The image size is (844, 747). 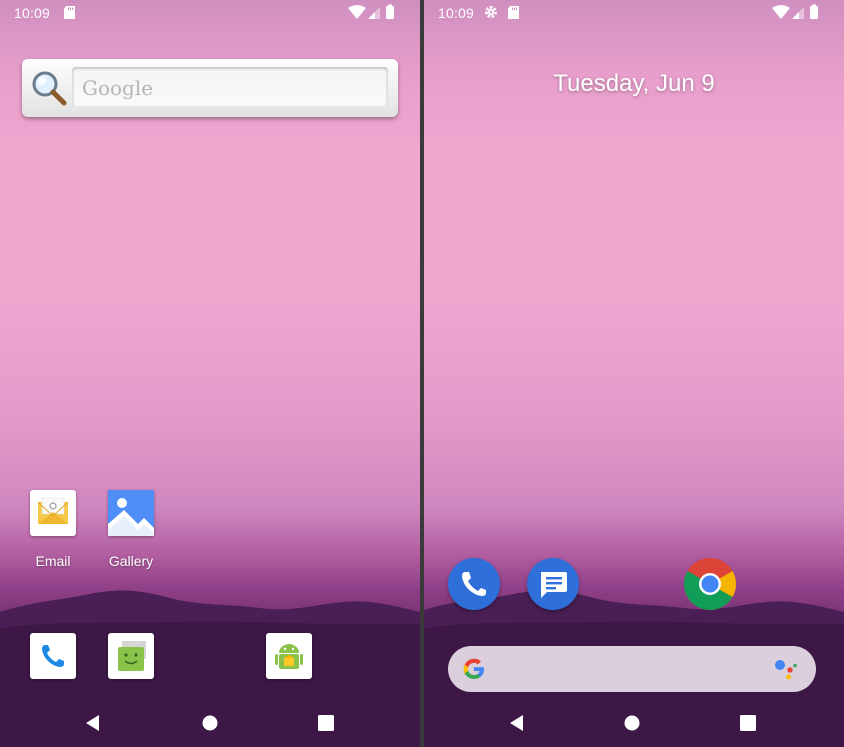 What do you see at coordinates (118, 88) in the screenshot?
I see `search-placeholder: Google` at bounding box center [118, 88].